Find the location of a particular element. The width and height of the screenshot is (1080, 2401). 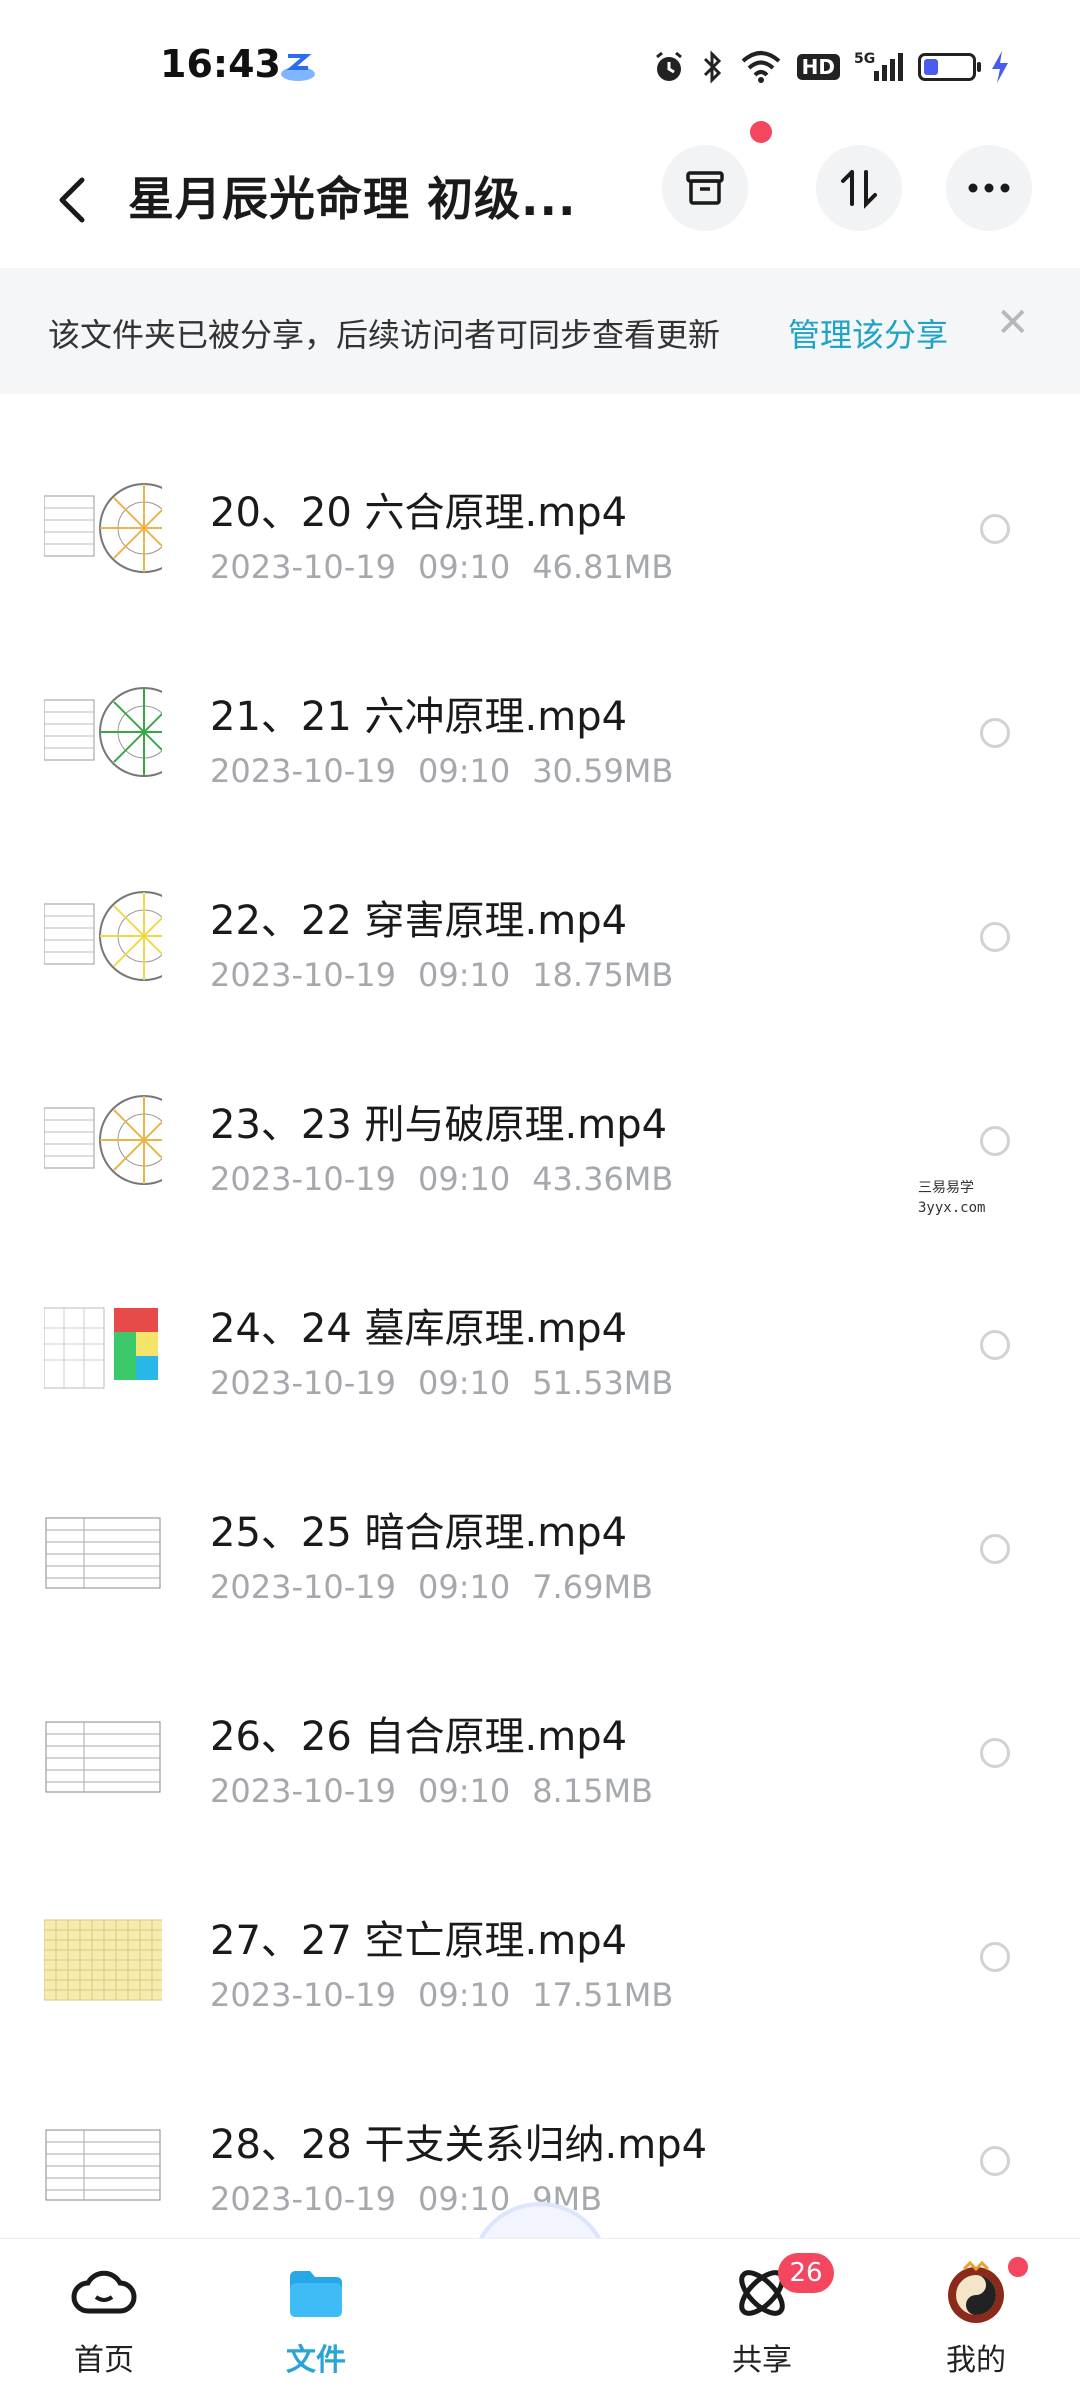

file-name: 27、27 空亡原理.mp4 is located at coordinates (419, 1941).